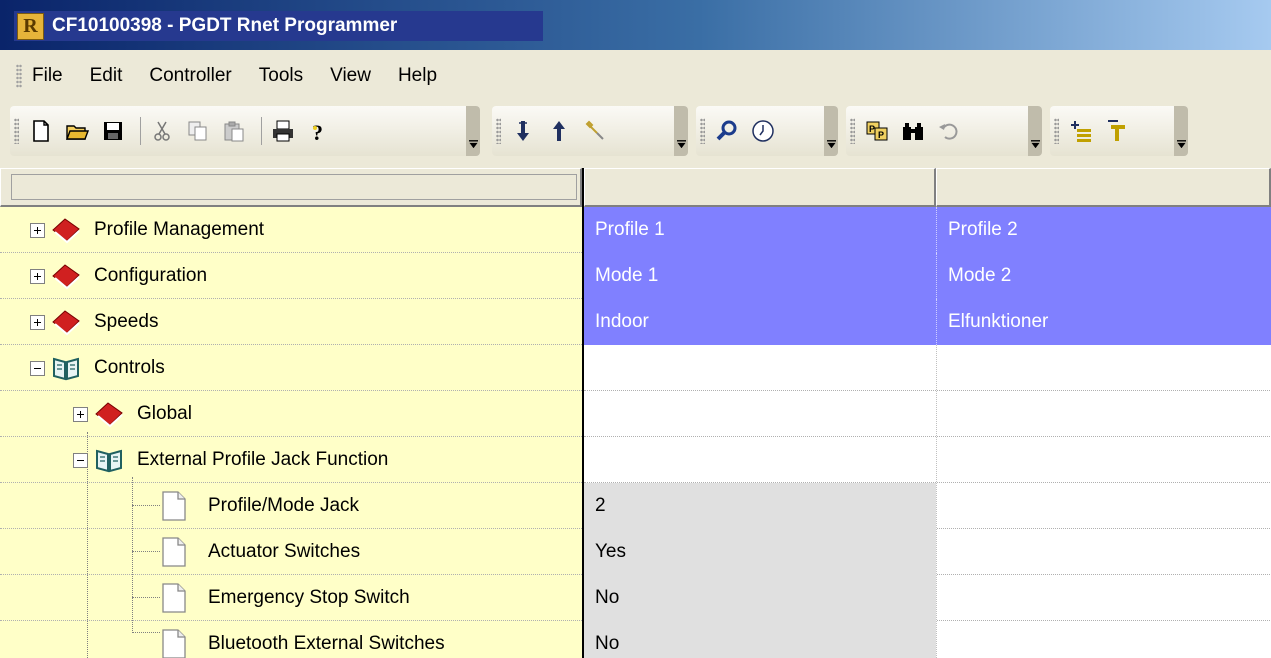 The width and height of the screenshot is (1271, 658). I want to click on tree-row: Controls, so click(291, 368).